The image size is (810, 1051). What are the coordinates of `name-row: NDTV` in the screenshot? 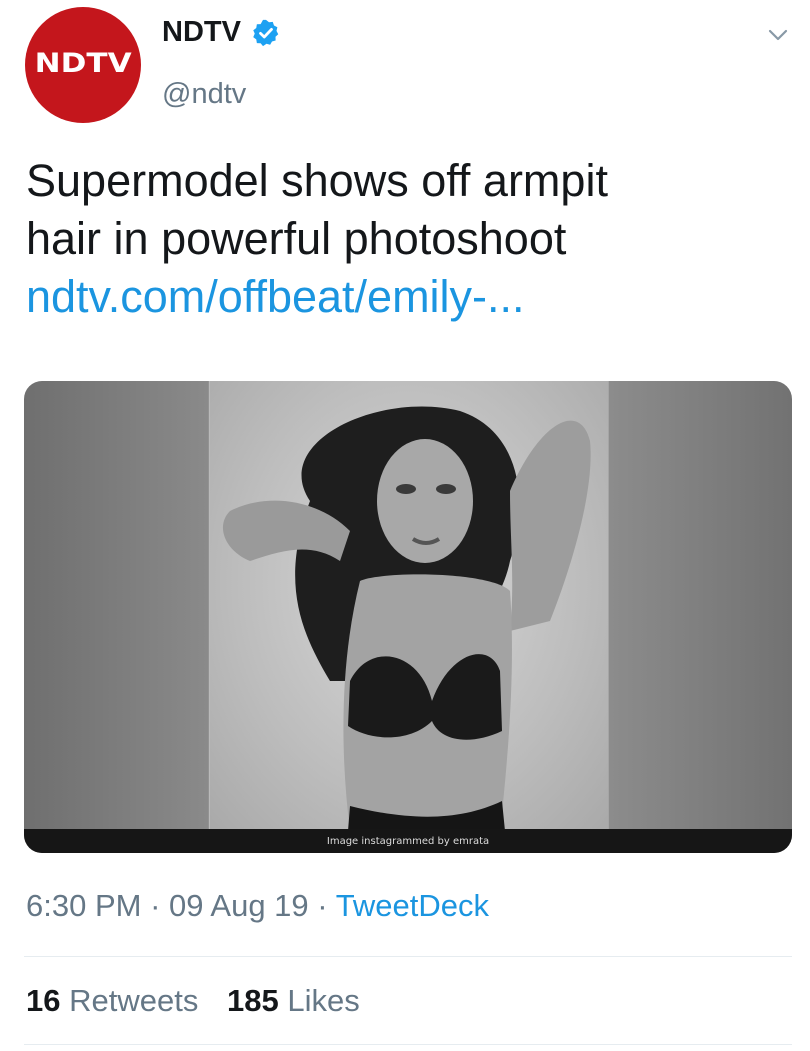 It's located at (221, 32).